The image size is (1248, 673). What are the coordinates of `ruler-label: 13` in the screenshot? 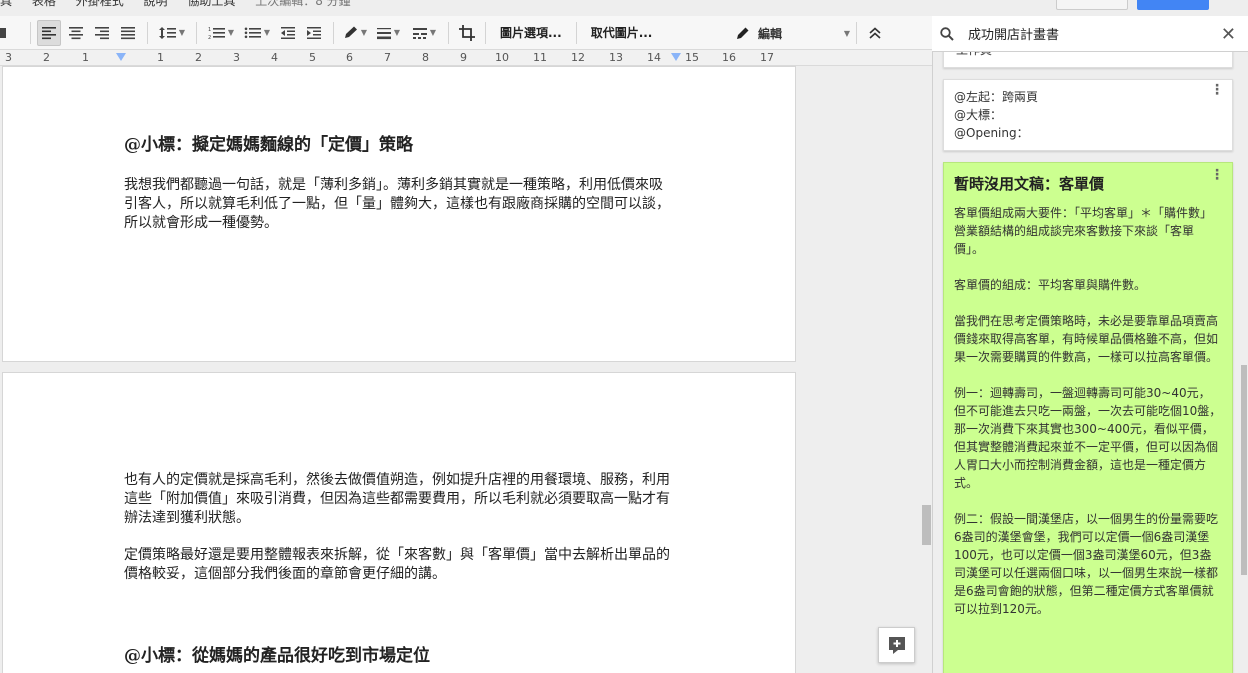 It's located at (616, 57).